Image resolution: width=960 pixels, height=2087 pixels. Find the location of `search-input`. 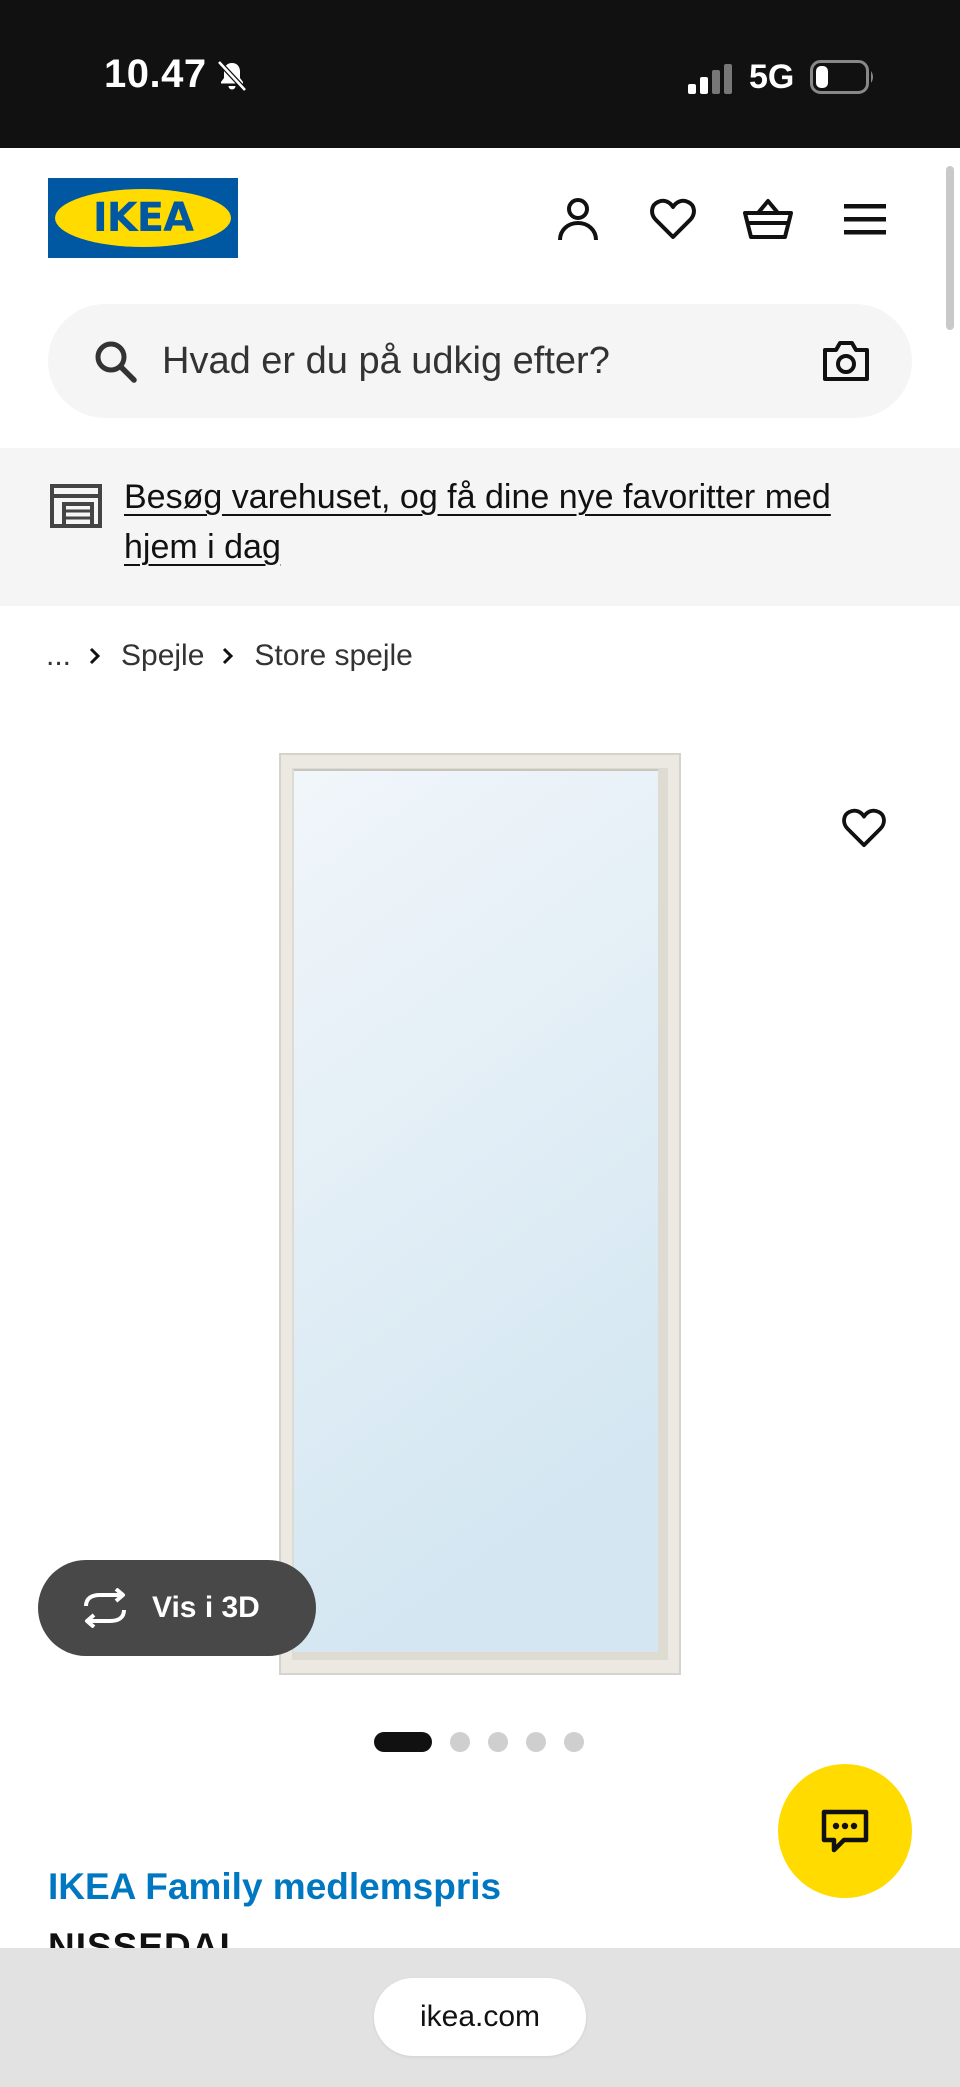

search-input is located at coordinates (462, 361).